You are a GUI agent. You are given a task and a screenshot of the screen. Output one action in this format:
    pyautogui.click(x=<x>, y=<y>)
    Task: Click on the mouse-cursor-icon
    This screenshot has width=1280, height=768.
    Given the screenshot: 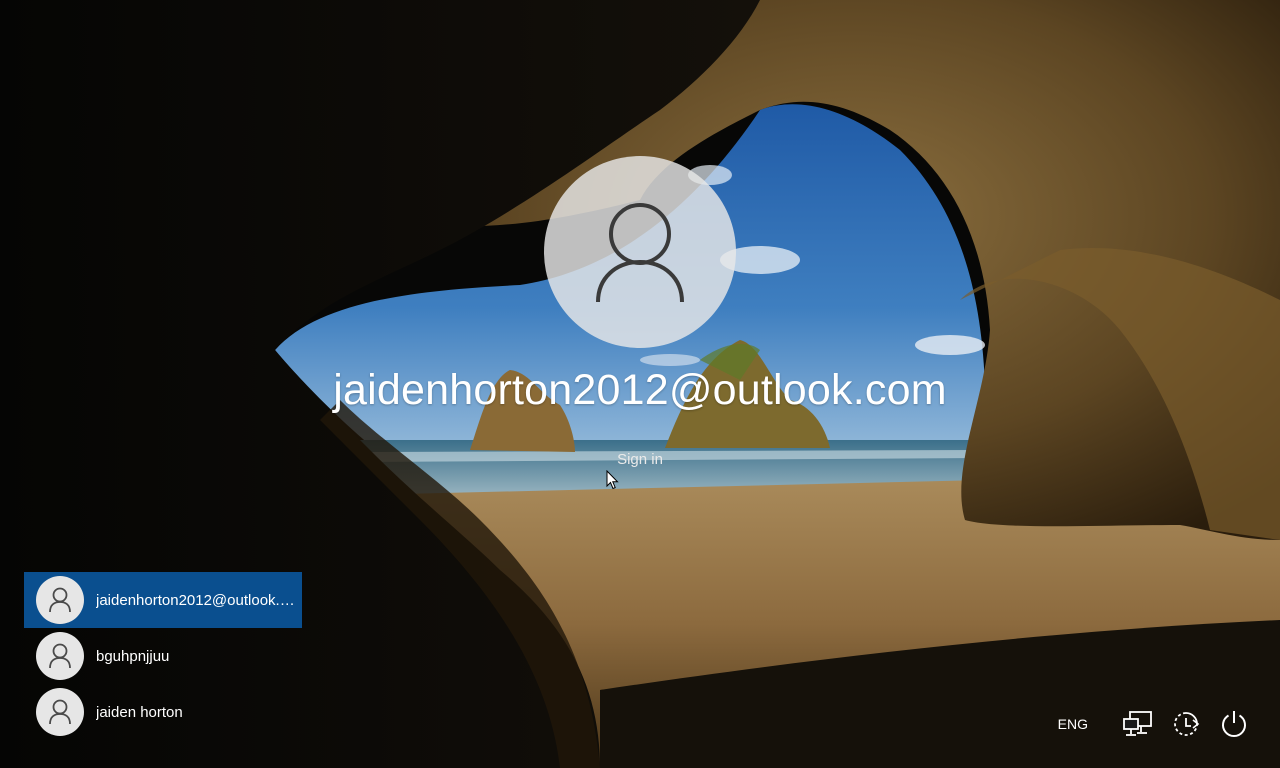 What is the action you would take?
    pyautogui.click(x=612, y=480)
    